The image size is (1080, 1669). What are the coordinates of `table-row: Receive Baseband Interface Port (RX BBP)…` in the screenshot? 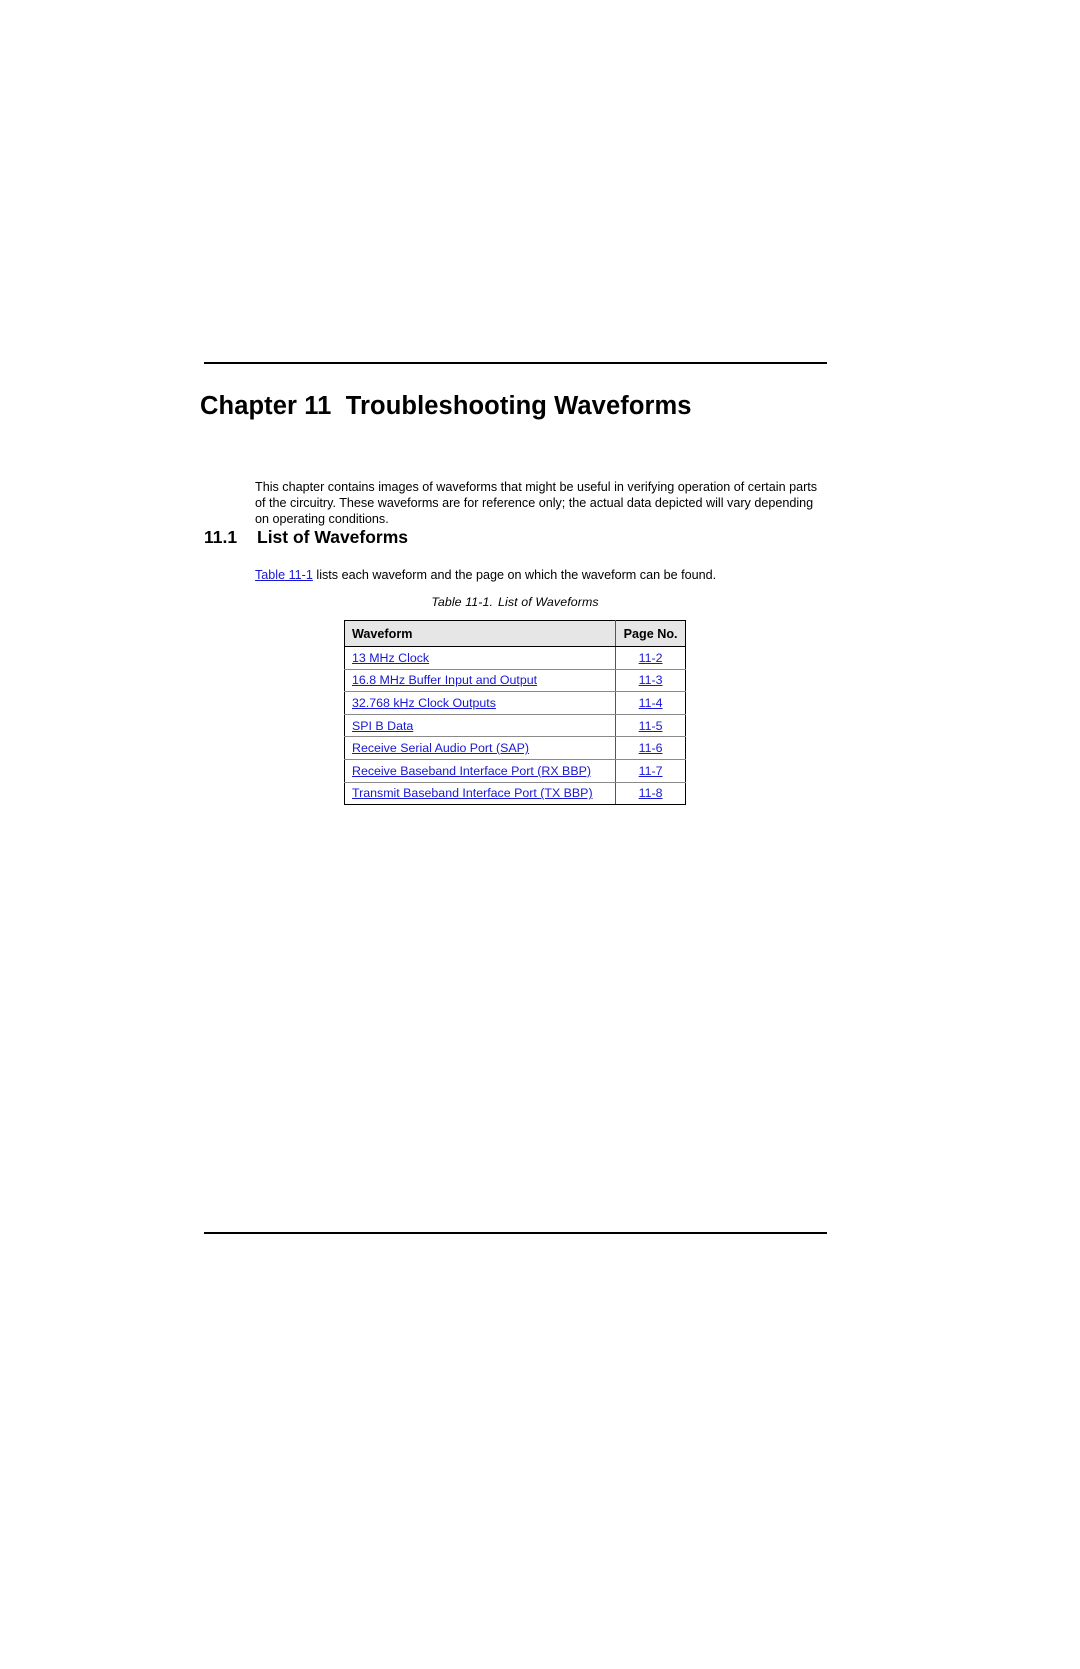 It's located at (514, 771).